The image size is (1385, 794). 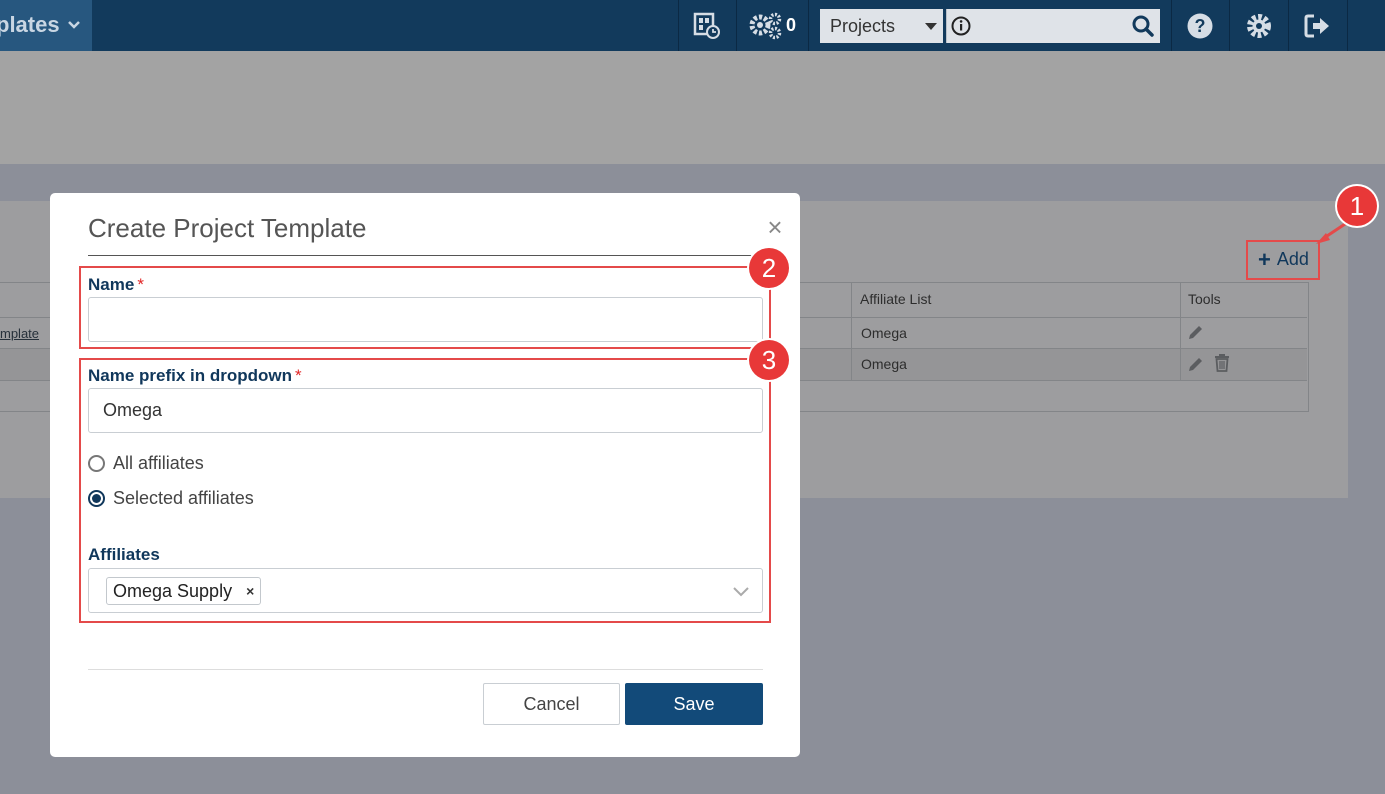 What do you see at coordinates (895, 299) in the screenshot?
I see `column-header-affiliate-list: Affiliate List` at bounding box center [895, 299].